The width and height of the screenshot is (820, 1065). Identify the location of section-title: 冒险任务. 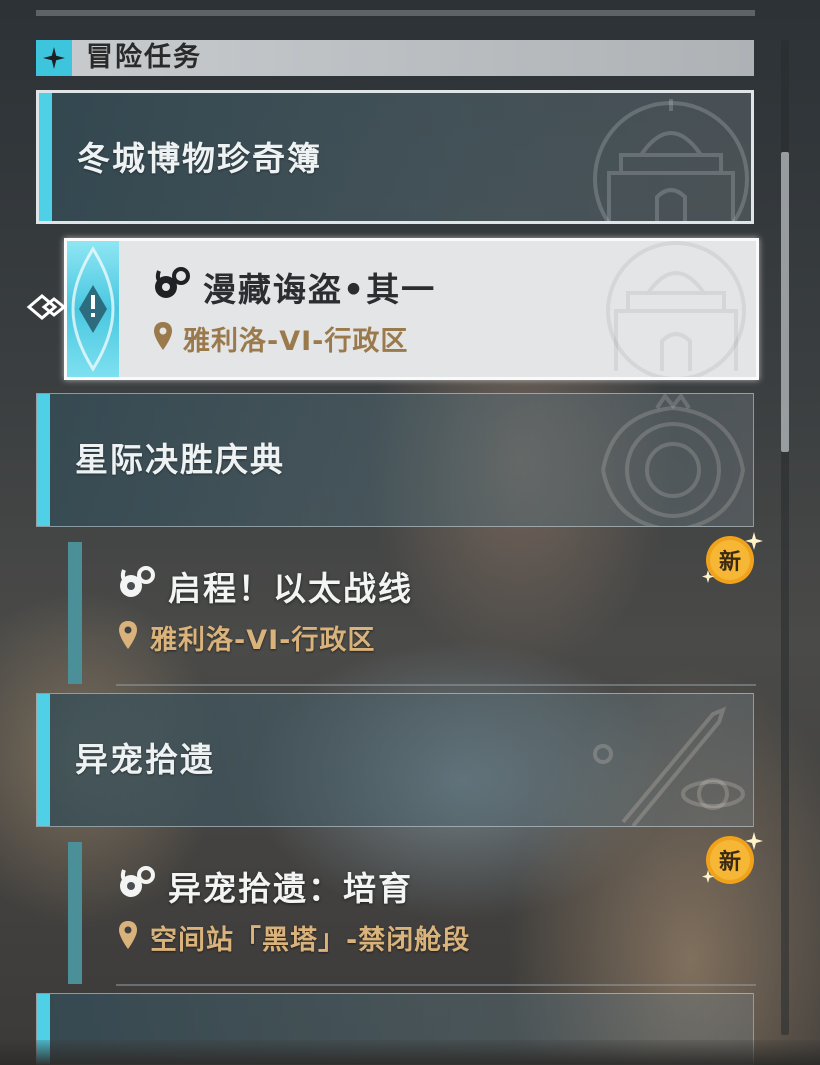
(144, 57).